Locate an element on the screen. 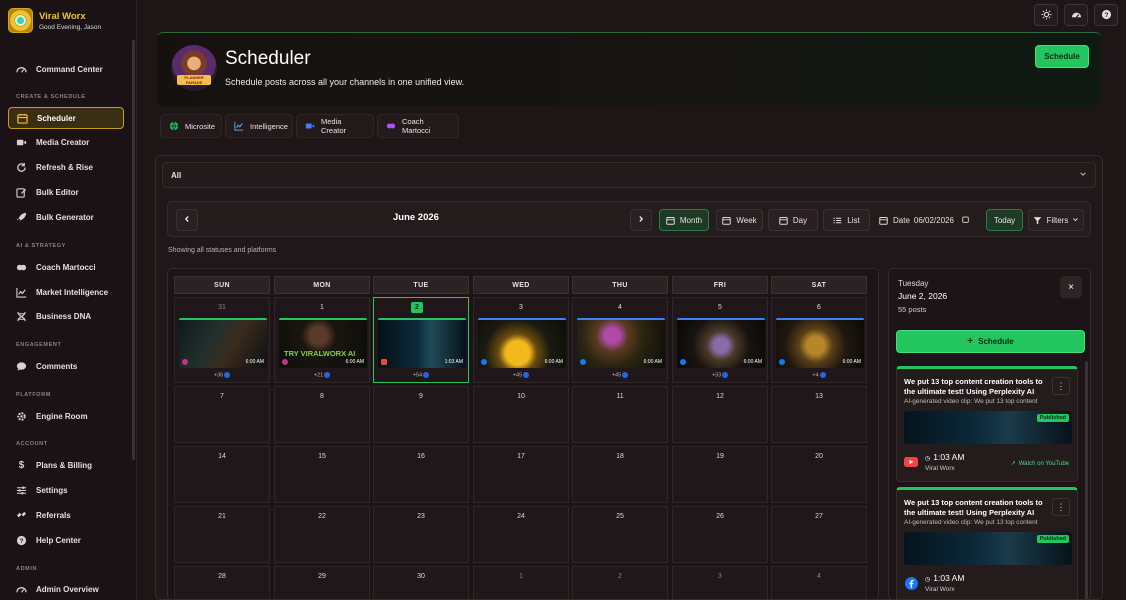 The image size is (1126, 600). day-cell: 15 is located at coordinates (322, 474).